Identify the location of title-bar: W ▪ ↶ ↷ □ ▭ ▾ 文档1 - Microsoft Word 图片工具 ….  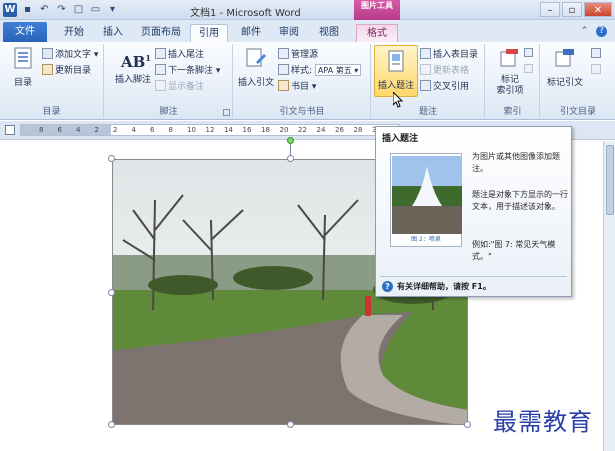
(307, 10).